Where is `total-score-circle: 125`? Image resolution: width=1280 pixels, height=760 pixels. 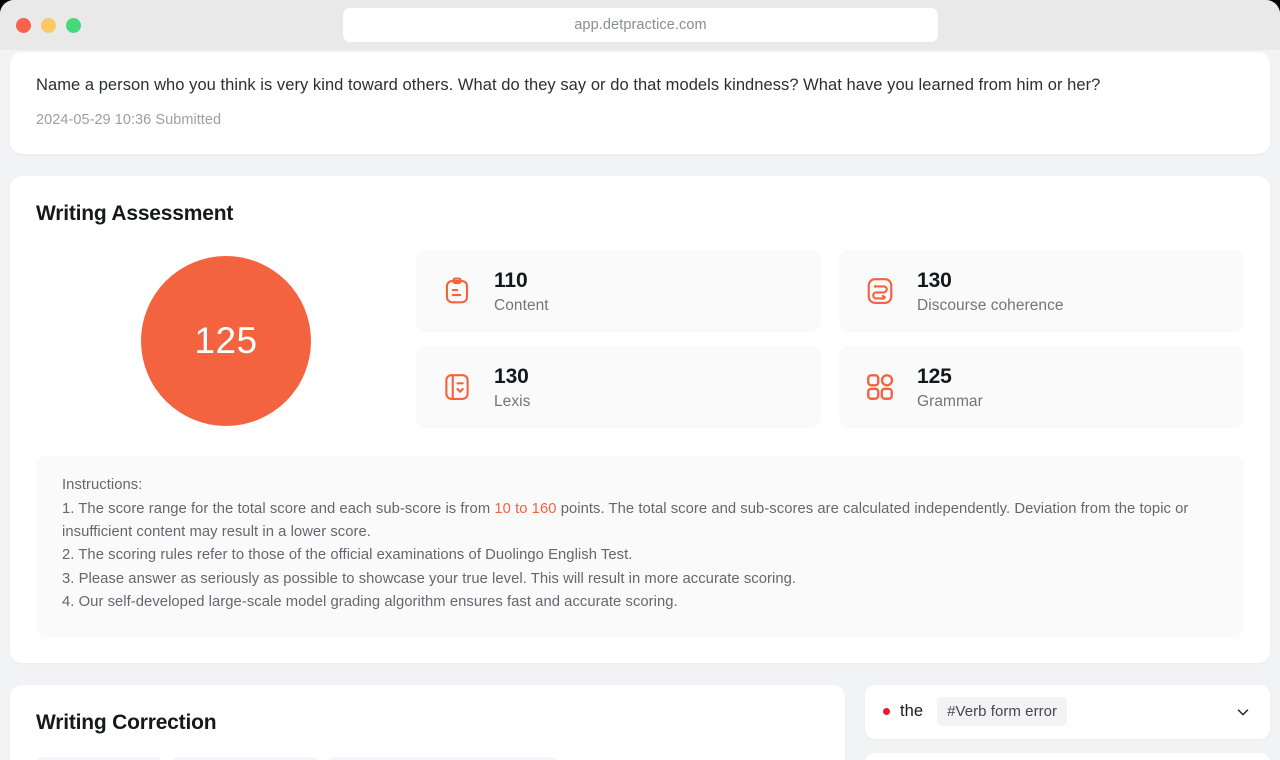 total-score-circle: 125 is located at coordinates (226, 341).